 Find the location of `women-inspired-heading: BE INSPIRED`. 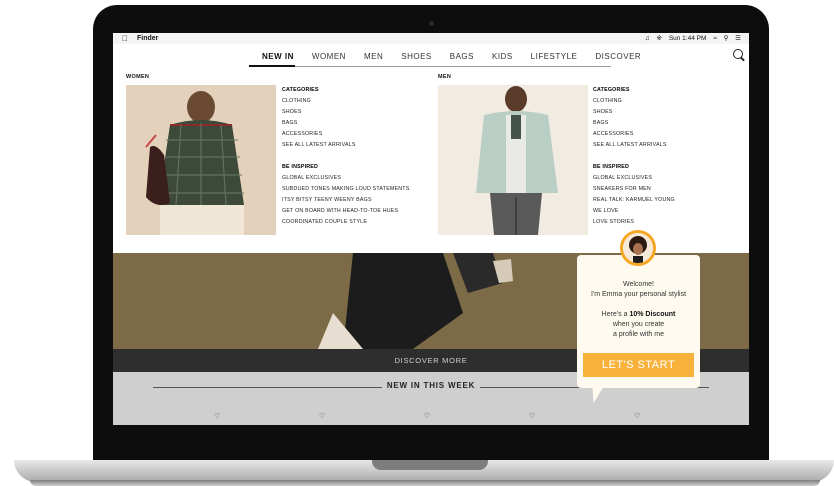

women-inspired-heading: BE INSPIRED is located at coordinates (300, 167).